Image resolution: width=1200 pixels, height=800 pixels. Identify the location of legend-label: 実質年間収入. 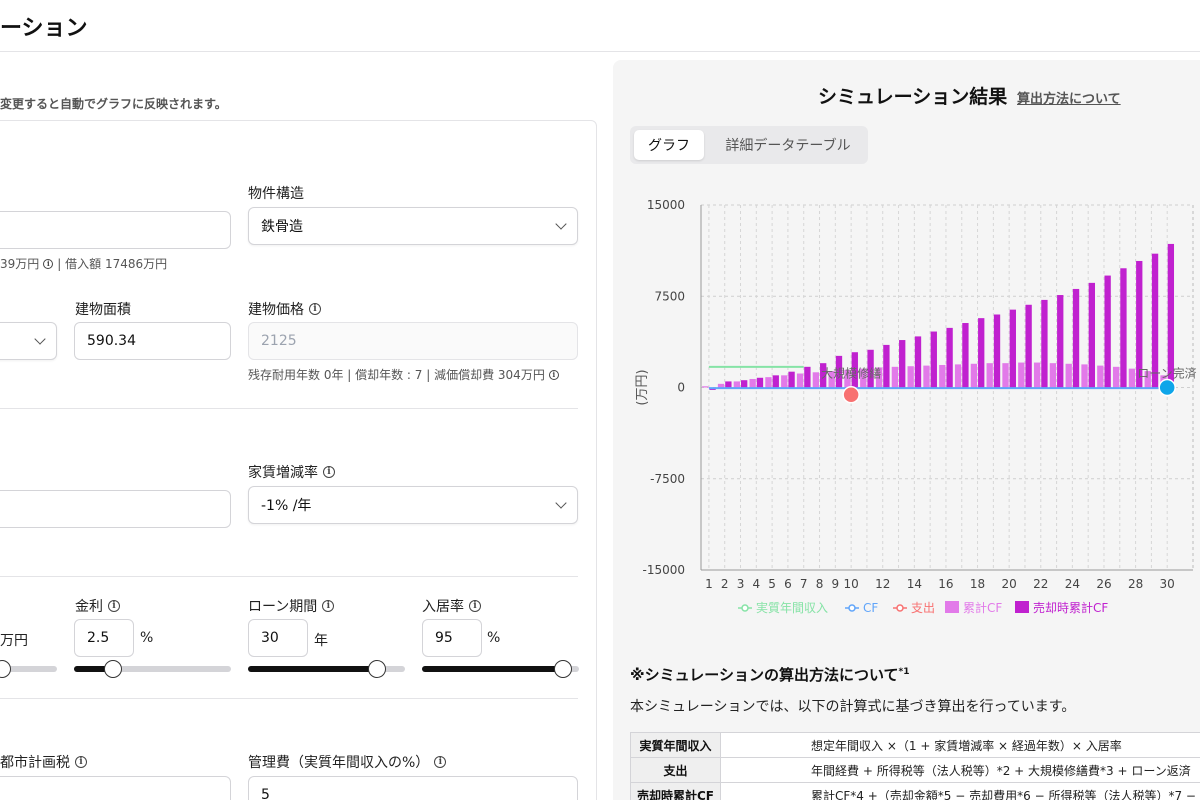
(792, 607).